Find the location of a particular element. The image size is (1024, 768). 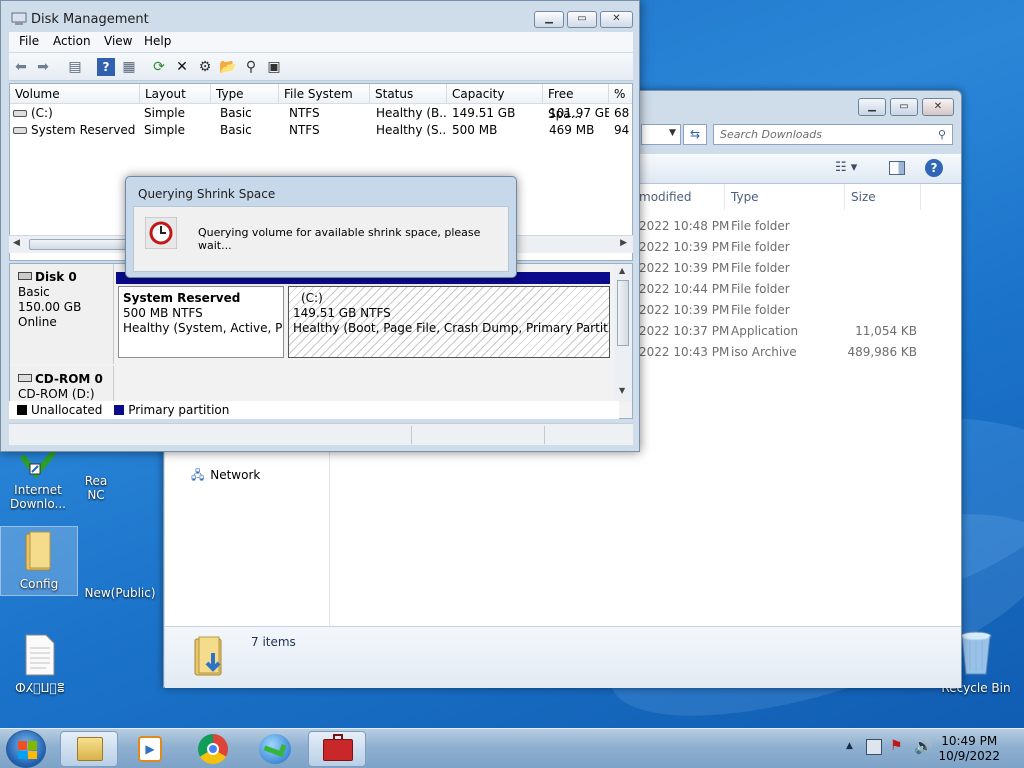

partition-name: System Reserved is located at coordinates (182, 298).